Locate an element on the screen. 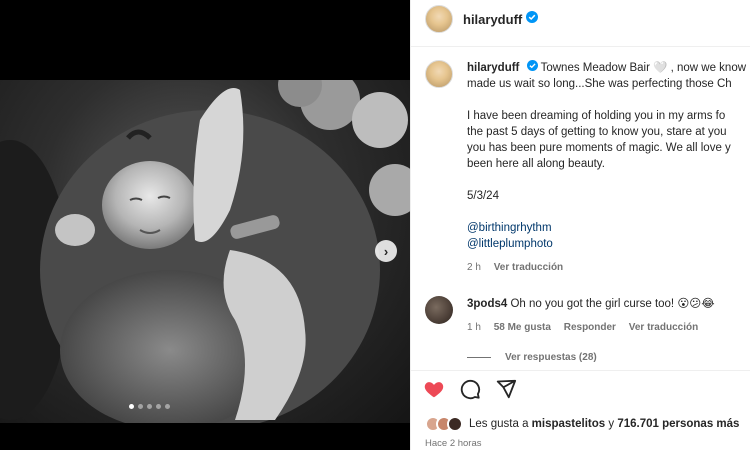  comment-meta: 1 h 58 Me gusta Responder Ver traducción is located at coordinates (591, 328).